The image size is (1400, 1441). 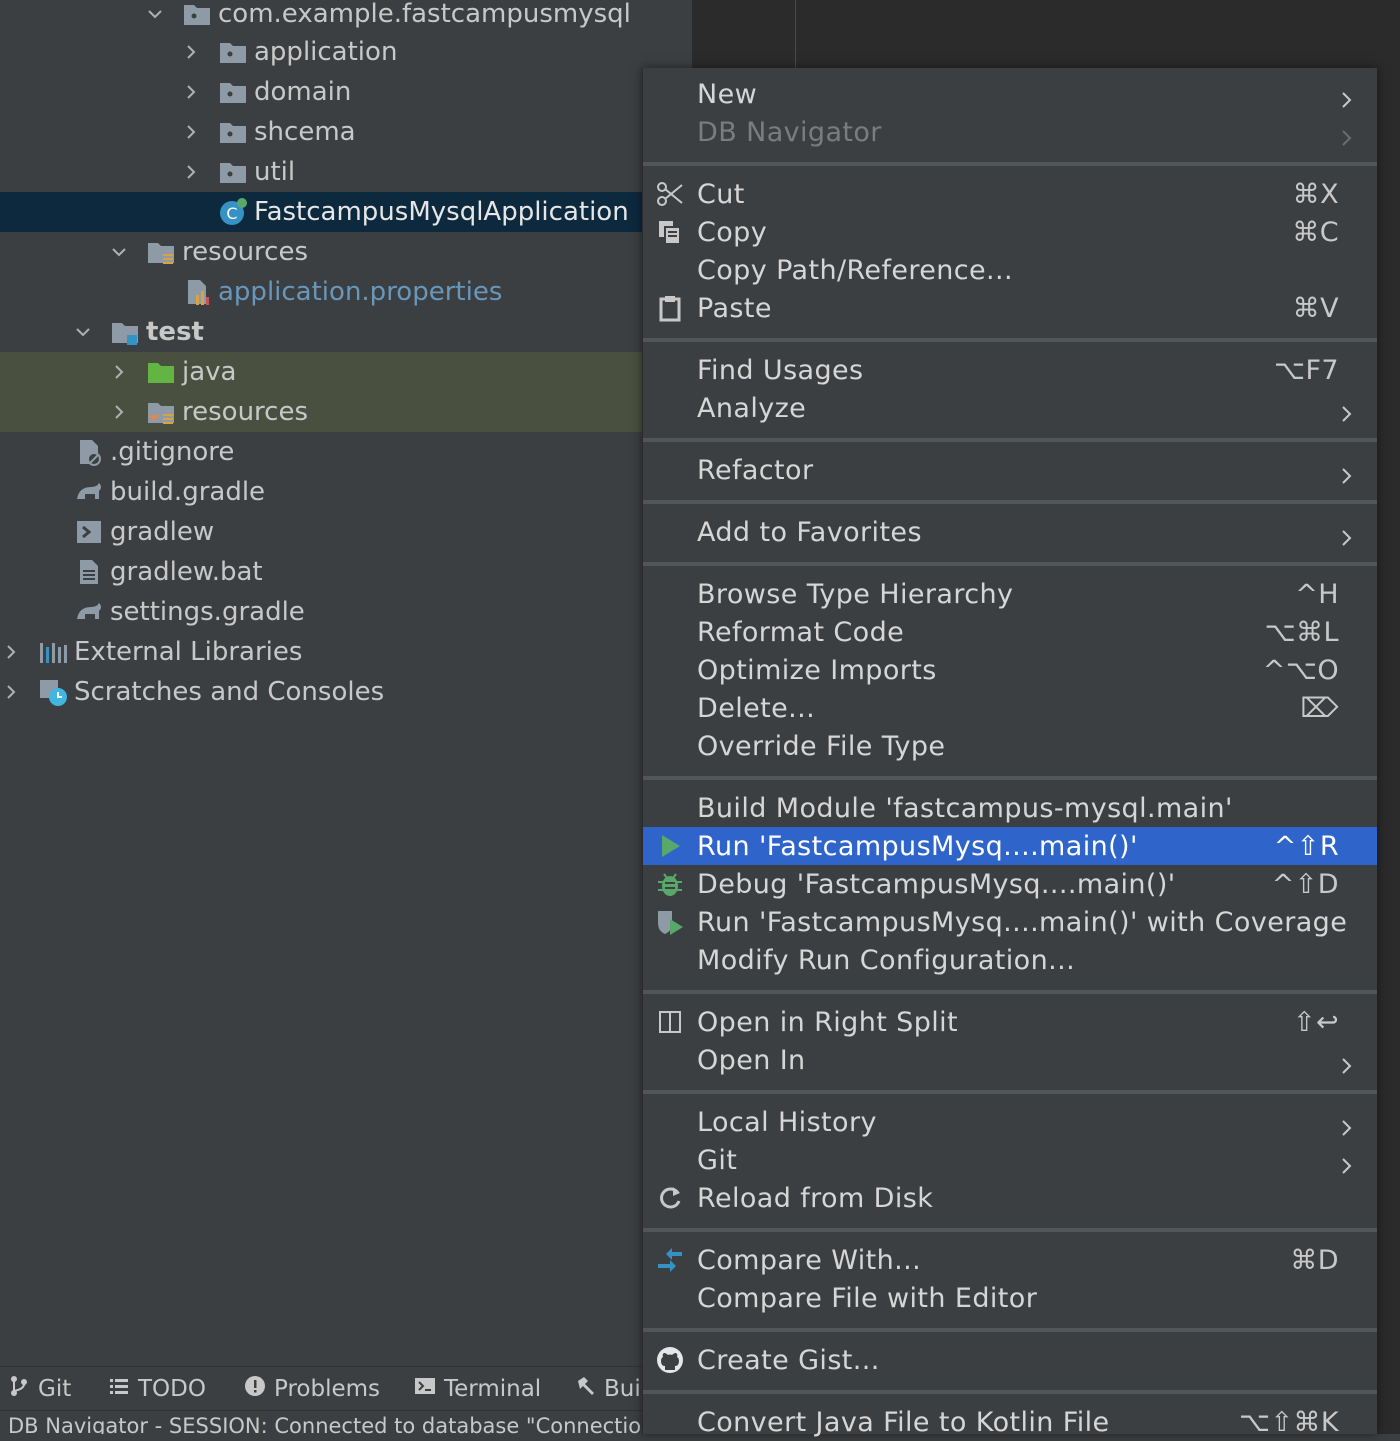 What do you see at coordinates (1010, 470) in the screenshot?
I see `menu-item-refactor: Refactor` at bounding box center [1010, 470].